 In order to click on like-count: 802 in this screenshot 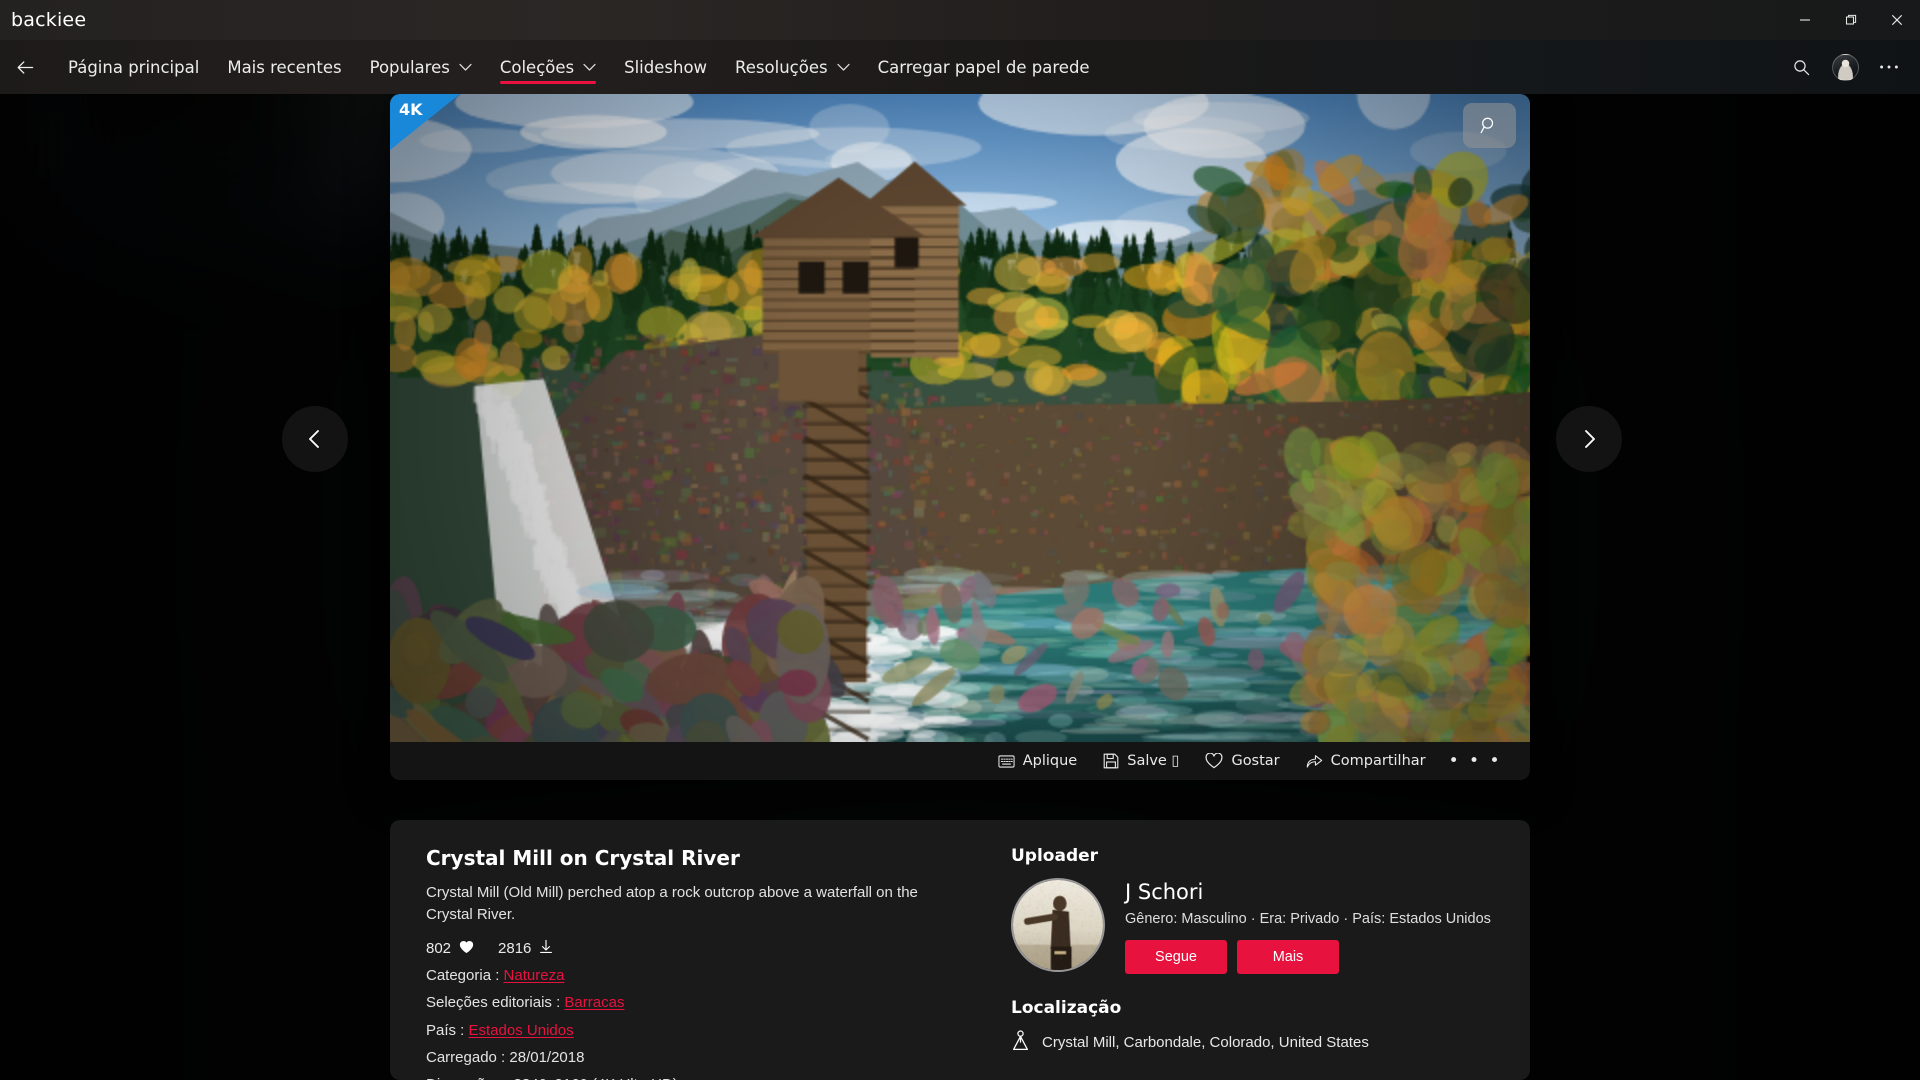, I will do `click(439, 949)`.